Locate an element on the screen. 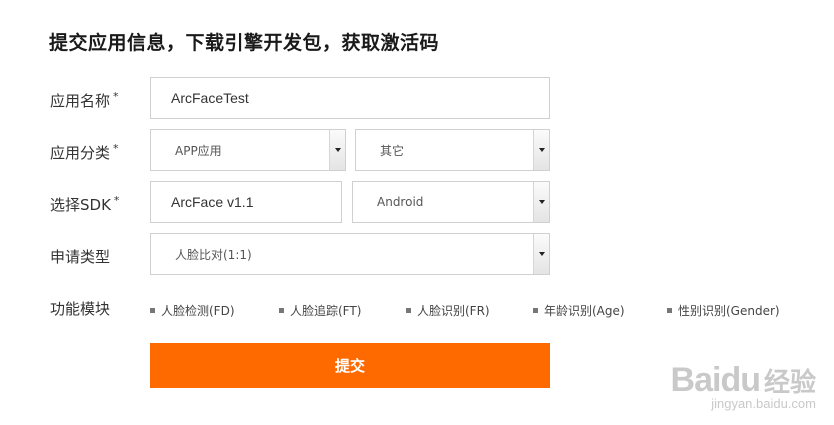  sdk-version-value: ArcFace v1.1 is located at coordinates (212, 202).